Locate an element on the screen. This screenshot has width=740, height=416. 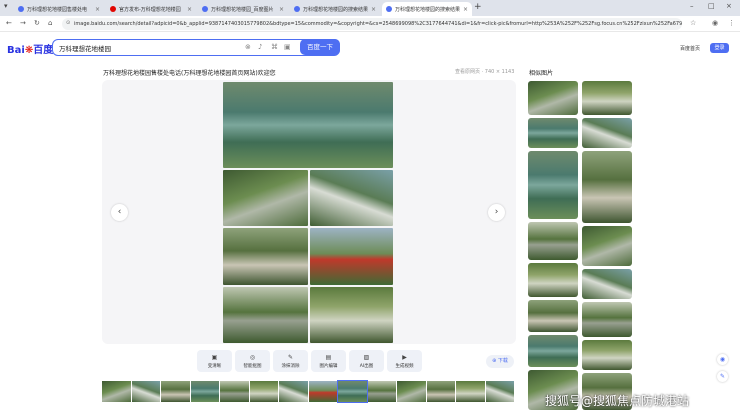
reload-icon: ↻ is located at coordinates (37, 23).